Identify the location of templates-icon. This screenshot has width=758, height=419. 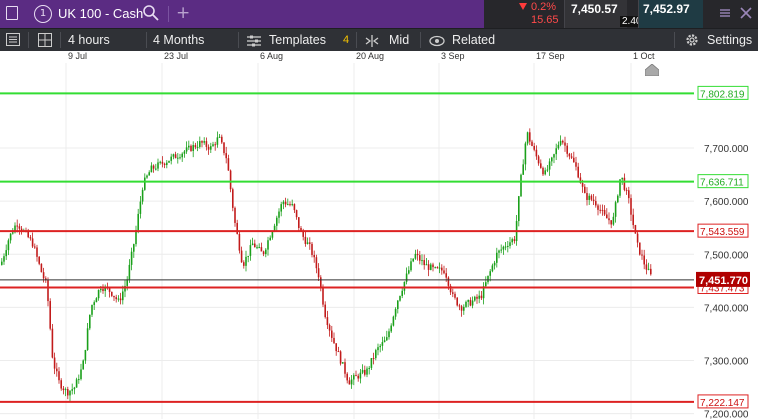
(254, 40).